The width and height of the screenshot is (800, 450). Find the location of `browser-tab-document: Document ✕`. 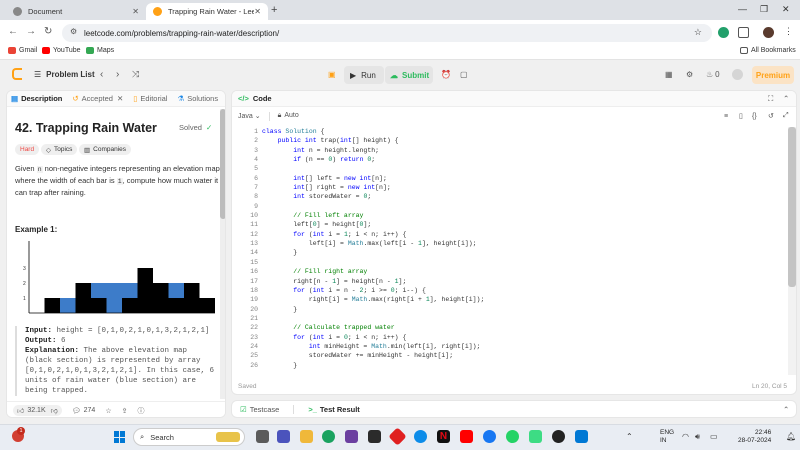

browser-tab-document: Document ✕ is located at coordinates (76, 11).